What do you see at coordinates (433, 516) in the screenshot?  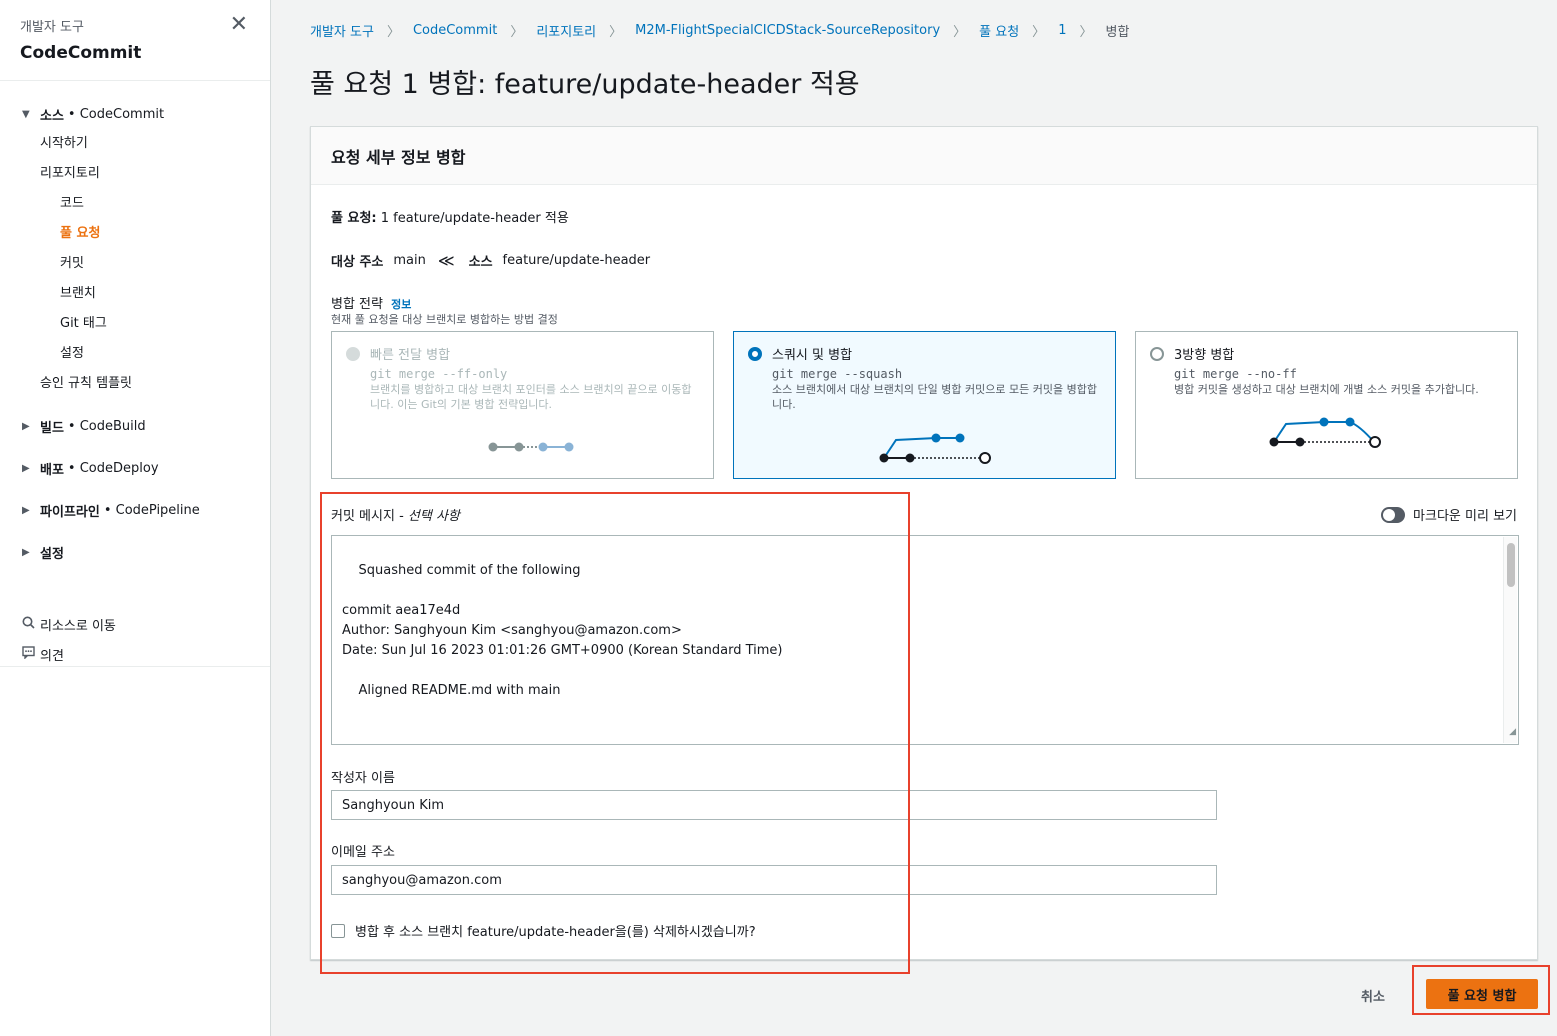 I see `optional-label: 선택 사항` at bounding box center [433, 516].